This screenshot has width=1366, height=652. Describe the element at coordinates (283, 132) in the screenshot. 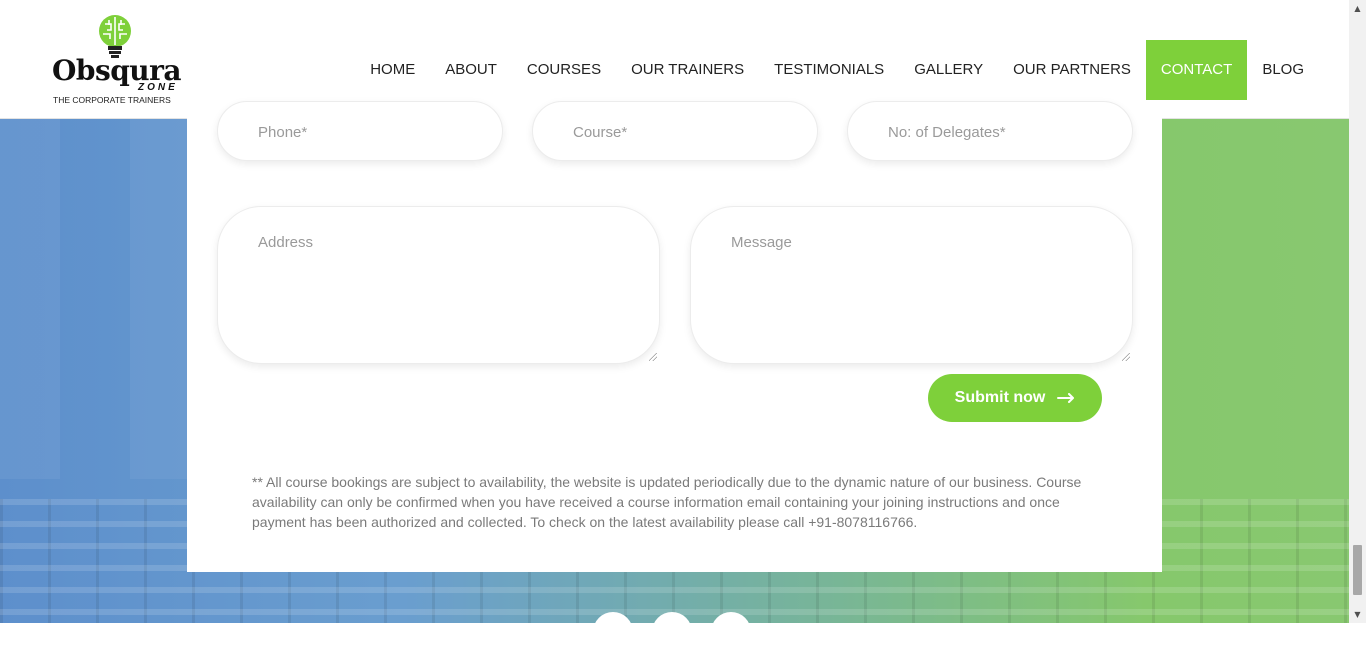

I see `phone-placeholder: Phone*` at that location.